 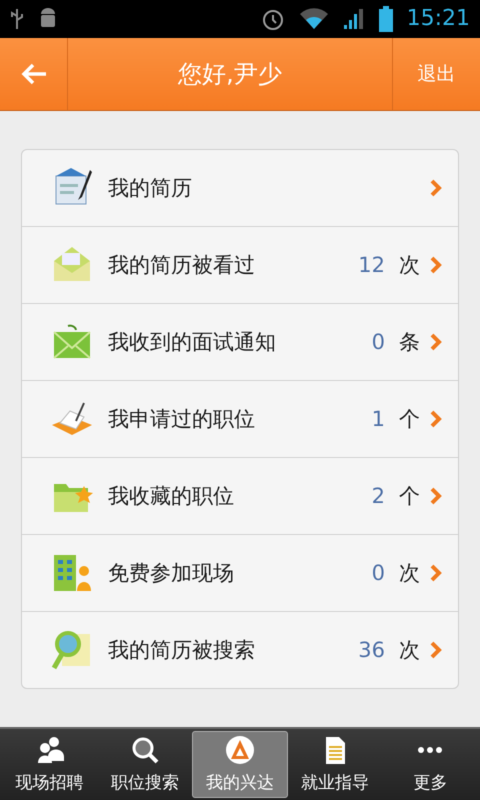 I want to click on menu-label: 我收到的面试通知, so click(x=192, y=342).